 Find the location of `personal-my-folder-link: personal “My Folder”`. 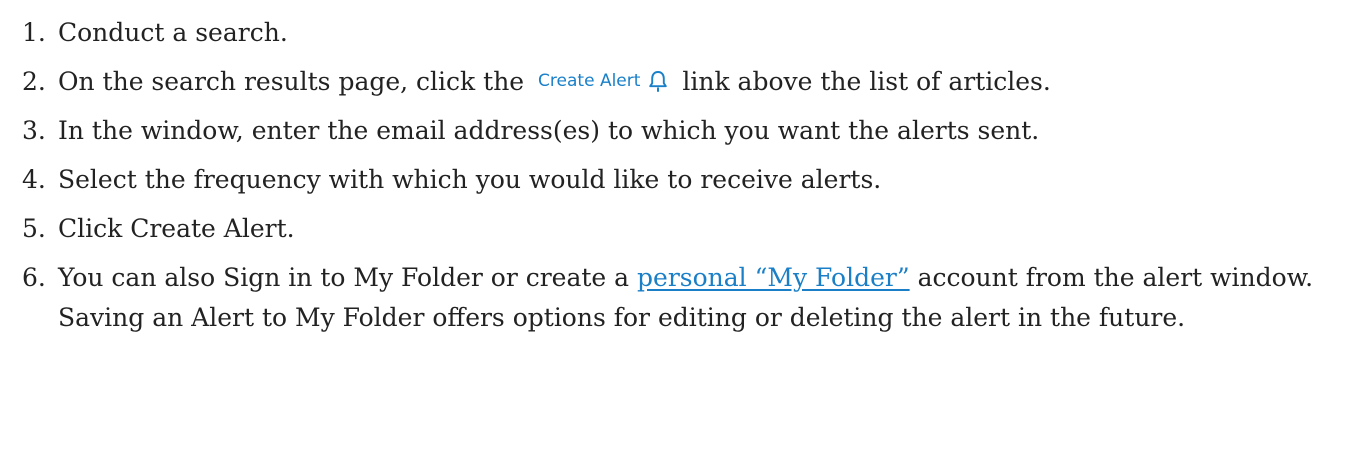

personal-my-folder-link: personal “My Folder” is located at coordinates (773, 277).